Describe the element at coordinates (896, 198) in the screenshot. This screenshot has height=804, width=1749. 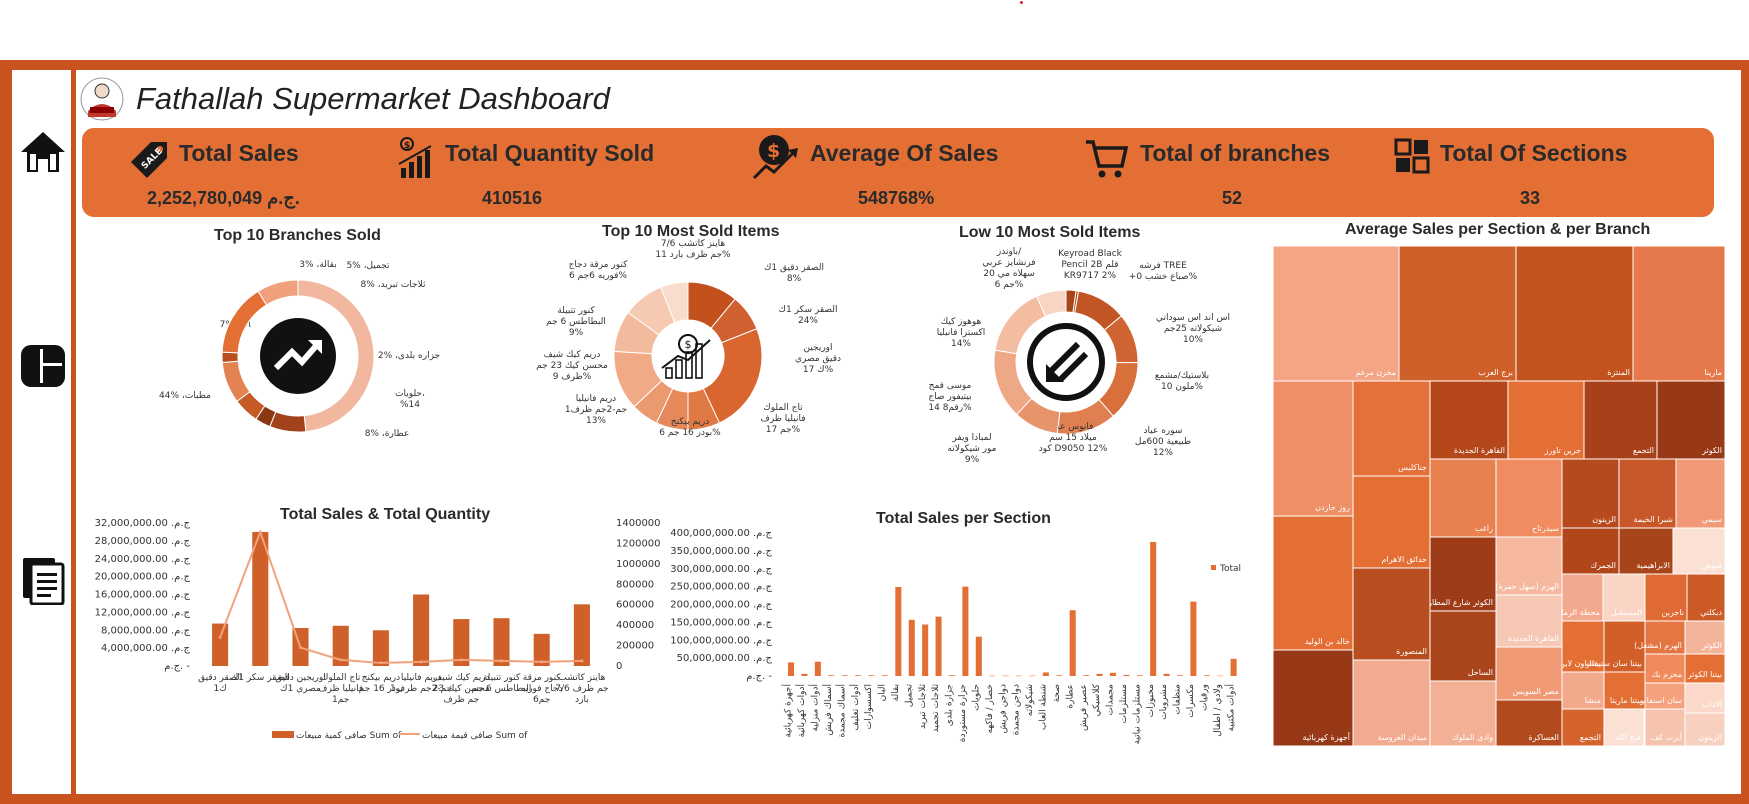
I see `kpi-avg-sales-value: 548768%` at that location.